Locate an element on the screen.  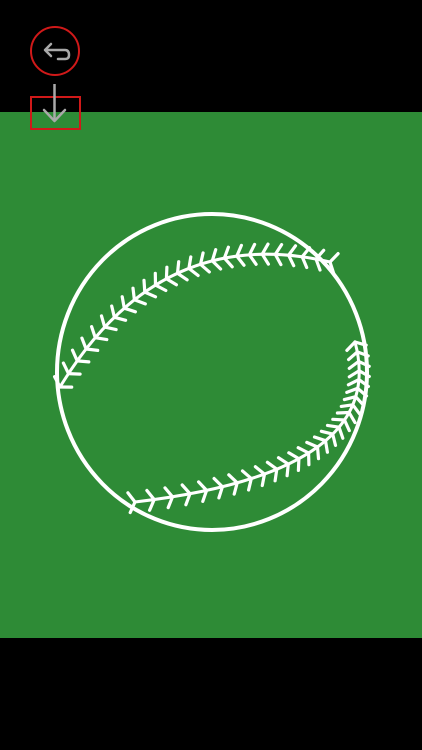
bottom-bar is located at coordinates (211, 694).